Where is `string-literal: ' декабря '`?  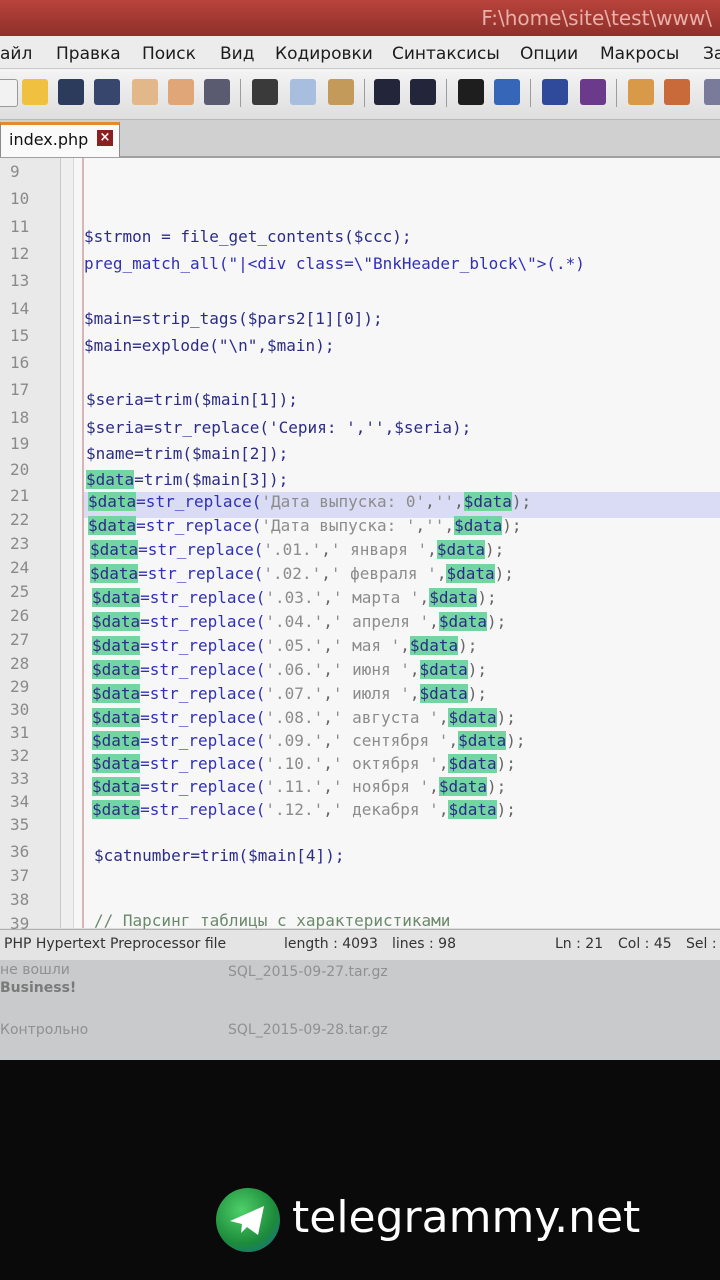
string-literal: ' декабря ' is located at coordinates (385, 809).